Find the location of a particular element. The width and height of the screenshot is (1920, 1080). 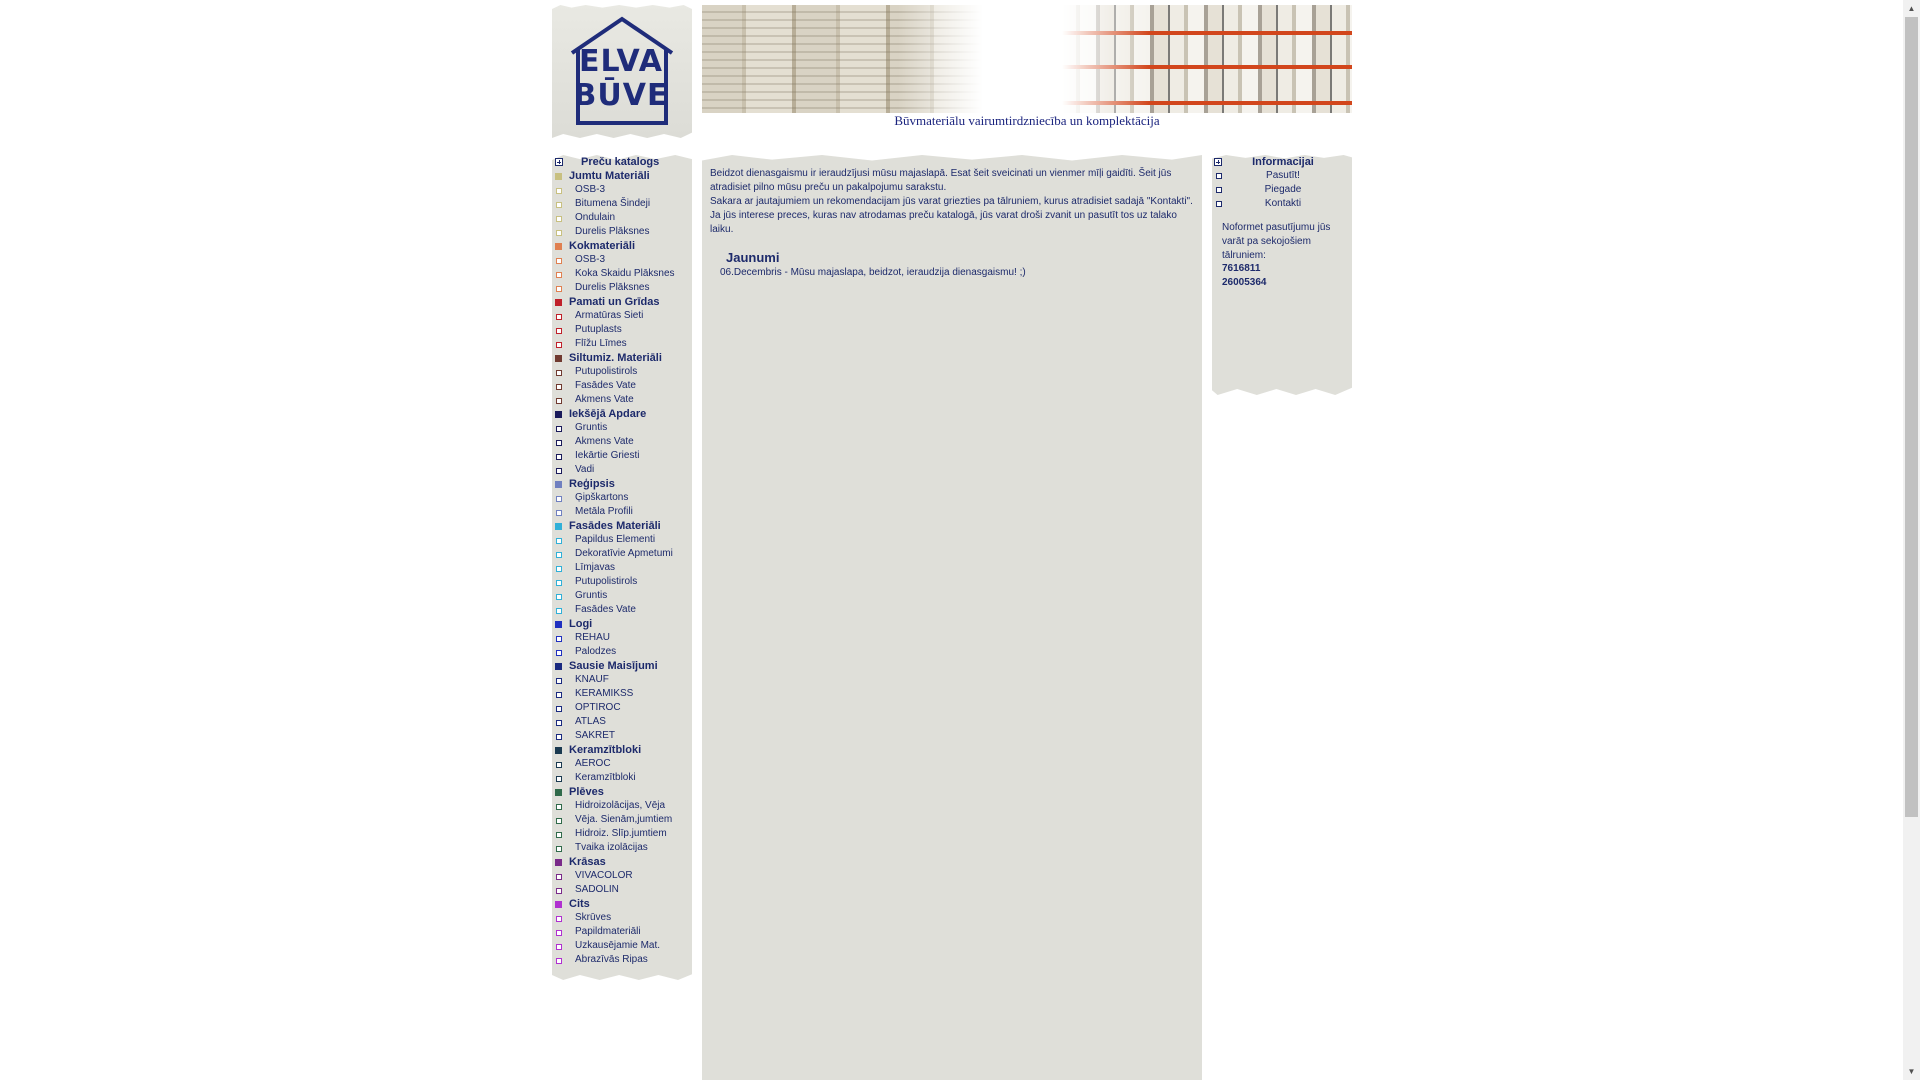

catalog-item: Ģipškartons is located at coordinates (623, 498).